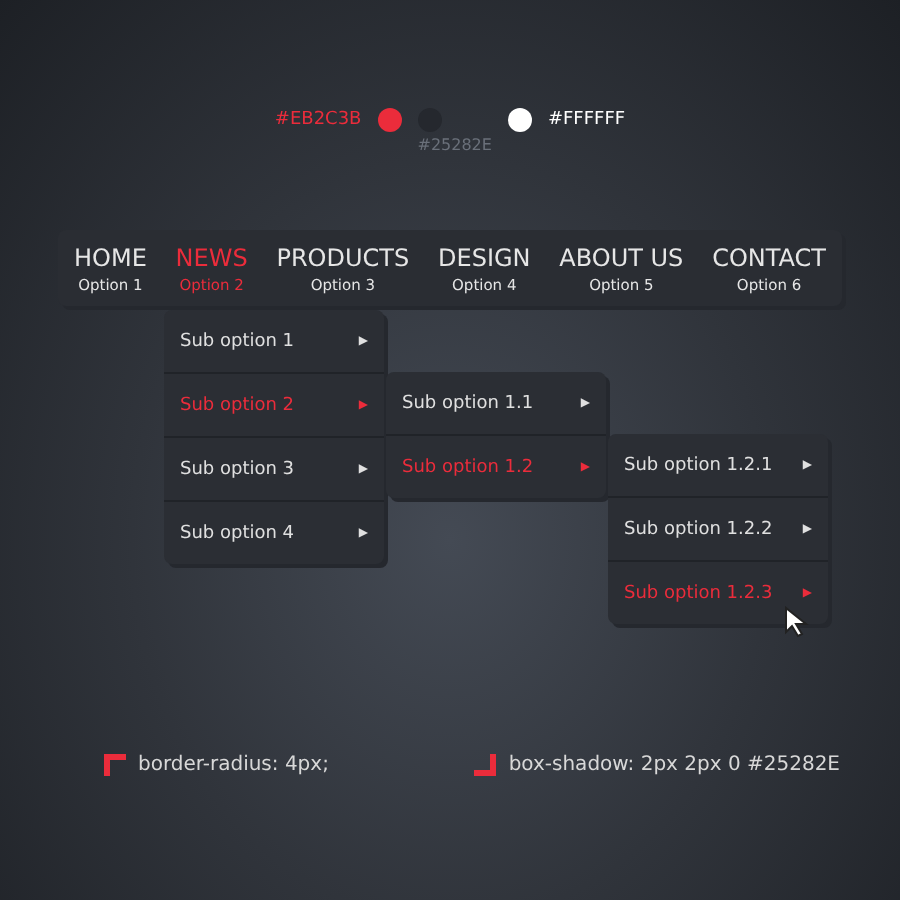 The width and height of the screenshot is (900, 900). What do you see at coordinates (233, 765) in the screenshot?
I see `css-note: border-radius: 4px;` at bounding box center [233, 765].